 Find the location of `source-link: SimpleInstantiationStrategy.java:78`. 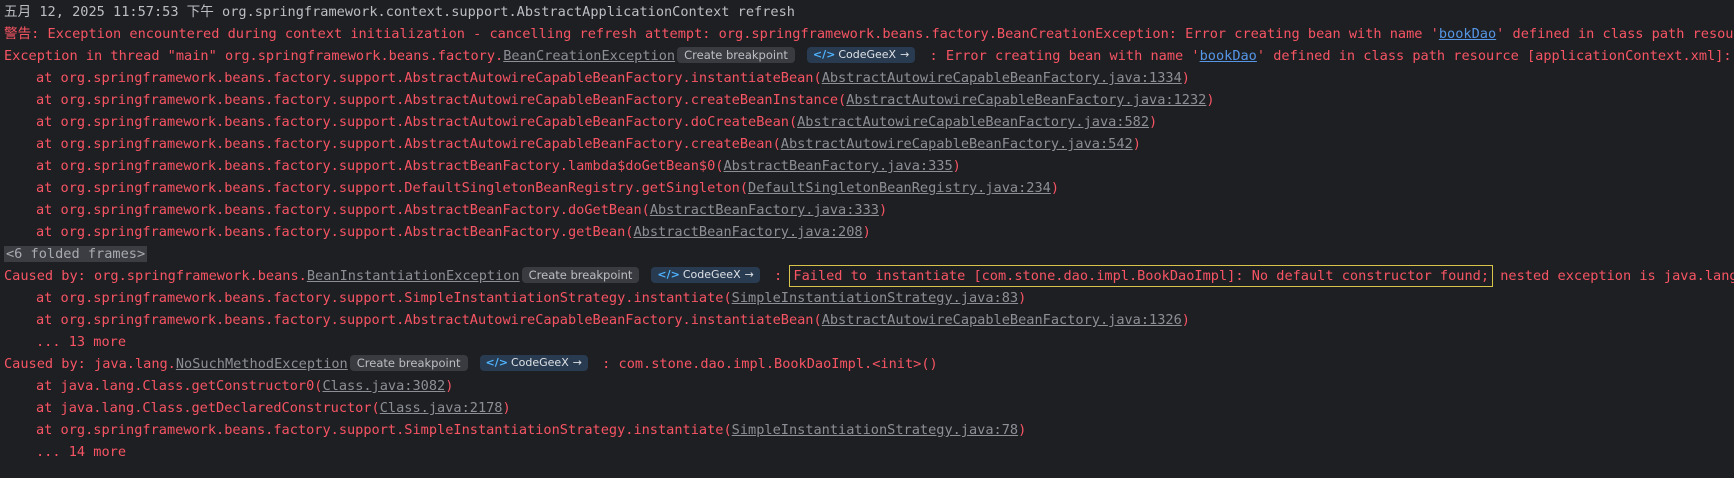

source-link: SimpleInstantiationStrategy.java:78 is located at coordinates (875, 430).